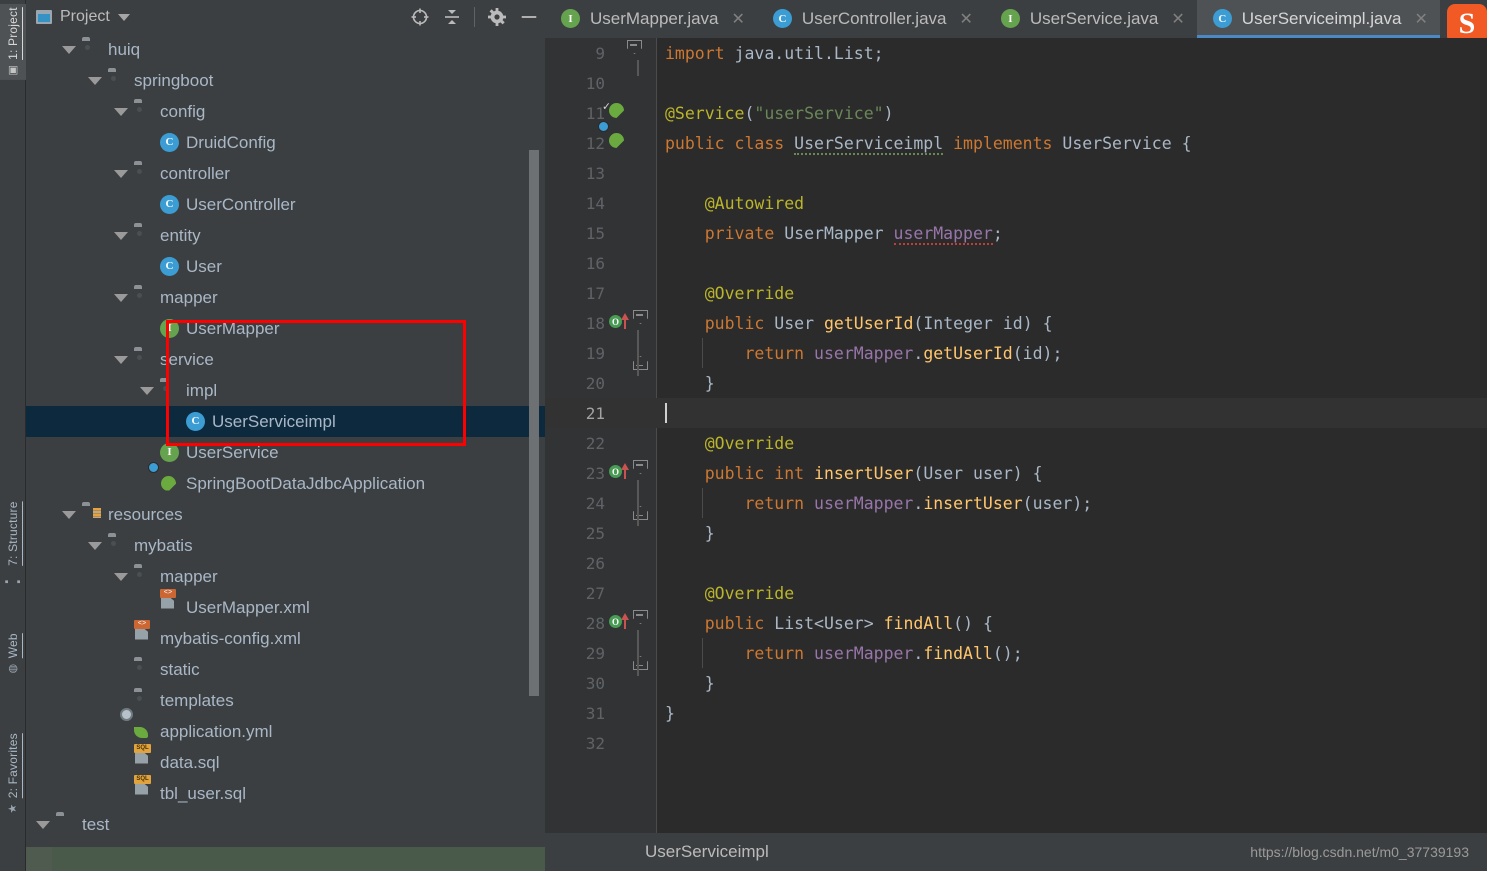 This screenshot has width=1487, height=871. Describe the element at coordinates (1016, 683) in the screenshot. I see `code-line: 30 }` at that location.